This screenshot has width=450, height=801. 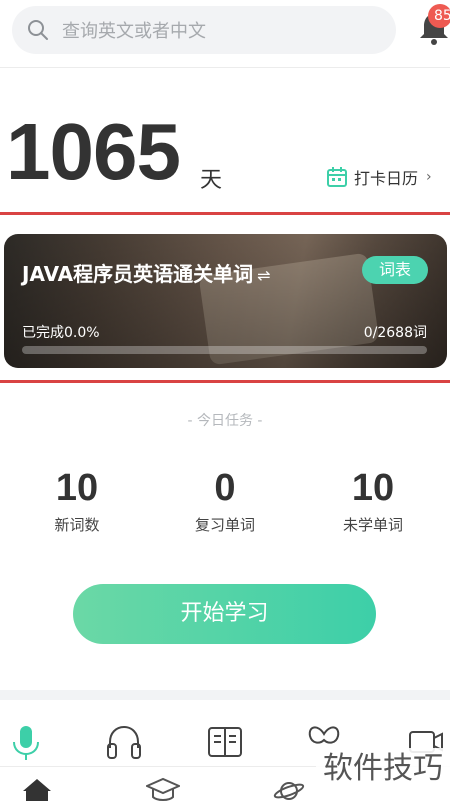 I want to click on search-input: 查询英文或者中文, so click(x=204, y=30).